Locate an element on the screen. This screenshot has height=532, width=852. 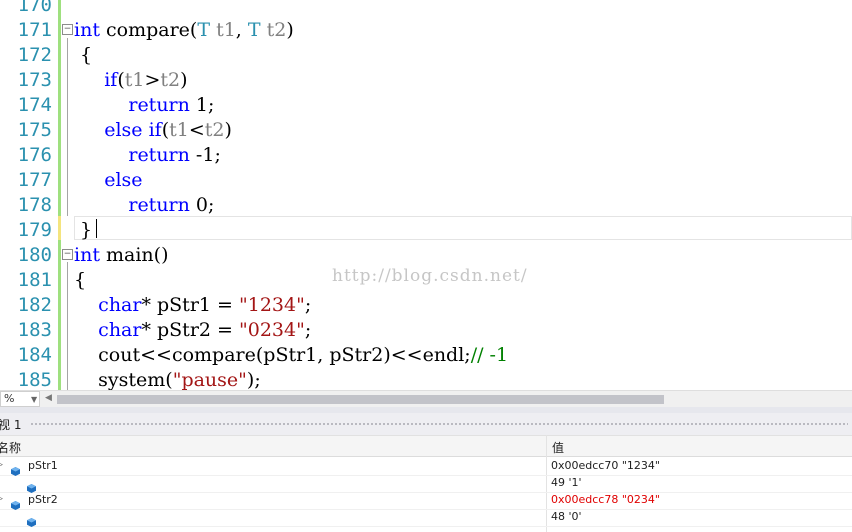
watch-name: pStr1 is located at coordinates (43, 465).